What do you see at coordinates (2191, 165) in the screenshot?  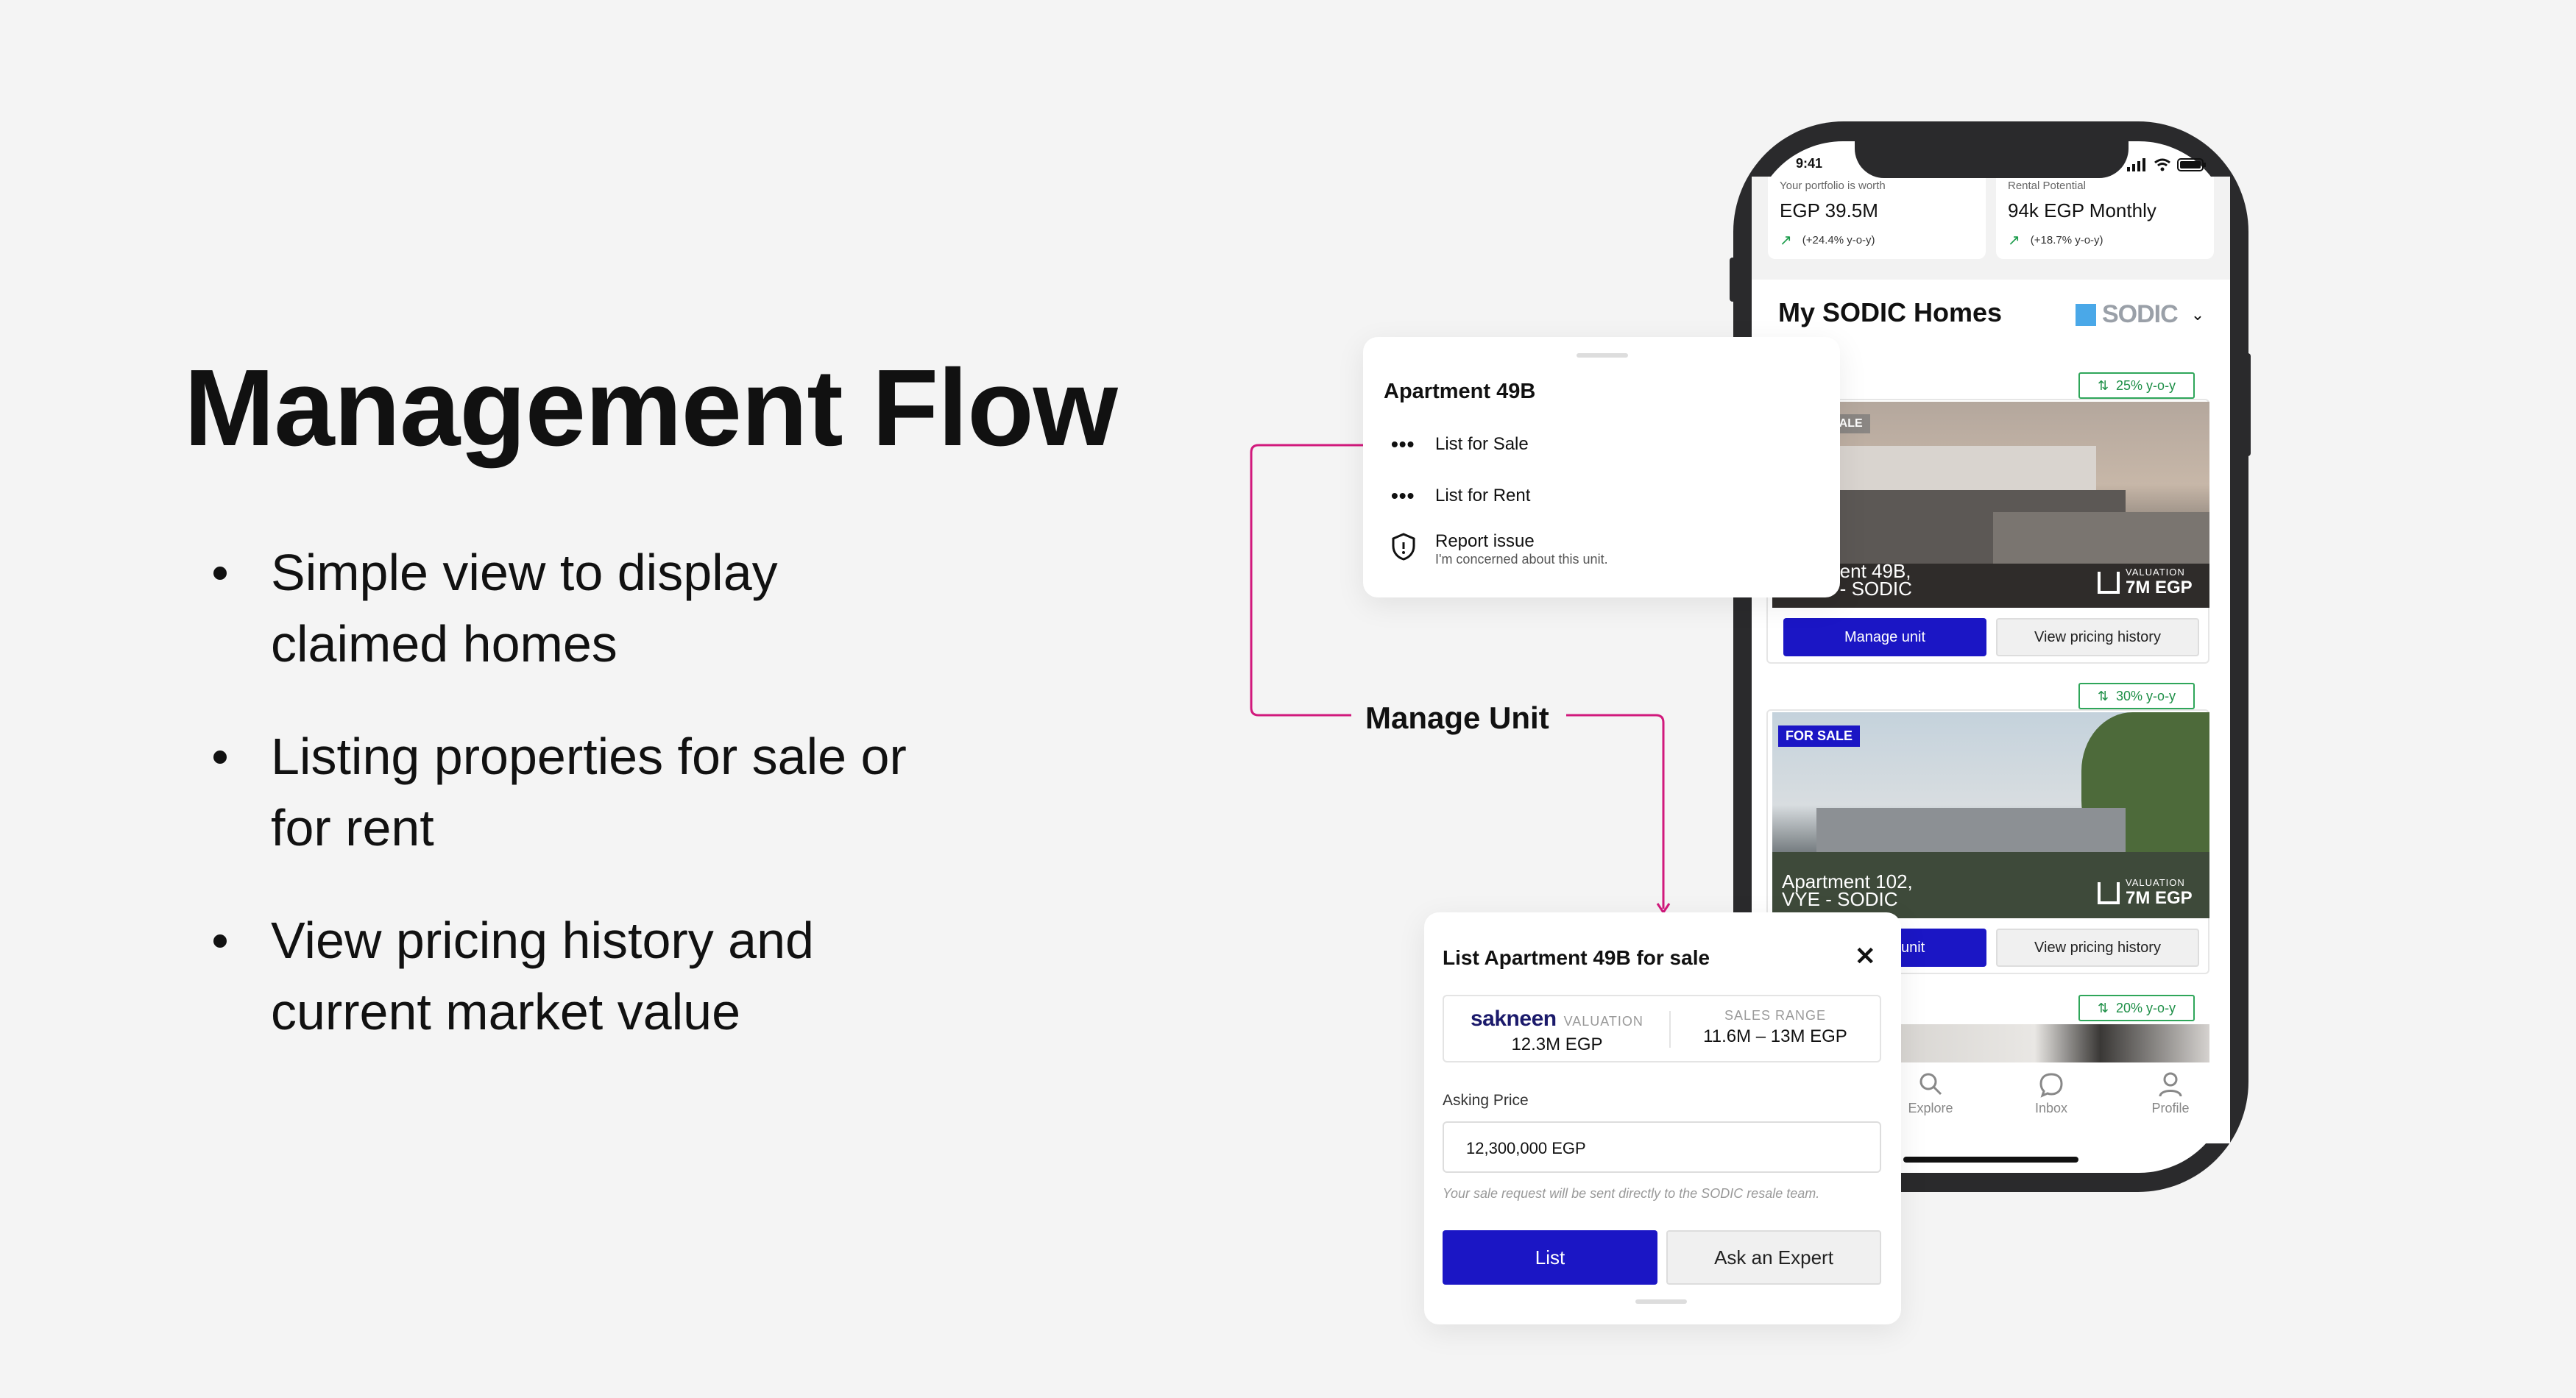 I see `battery-icon` at bounding box center [2191, 165].